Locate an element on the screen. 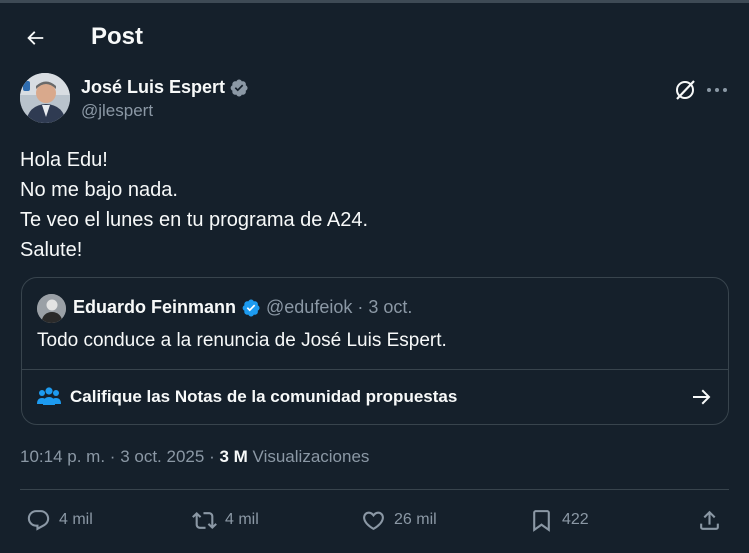 This screenshot has height=553, width=749. quoted-post-date: 3 oct. is located at coordinates (390, 307).